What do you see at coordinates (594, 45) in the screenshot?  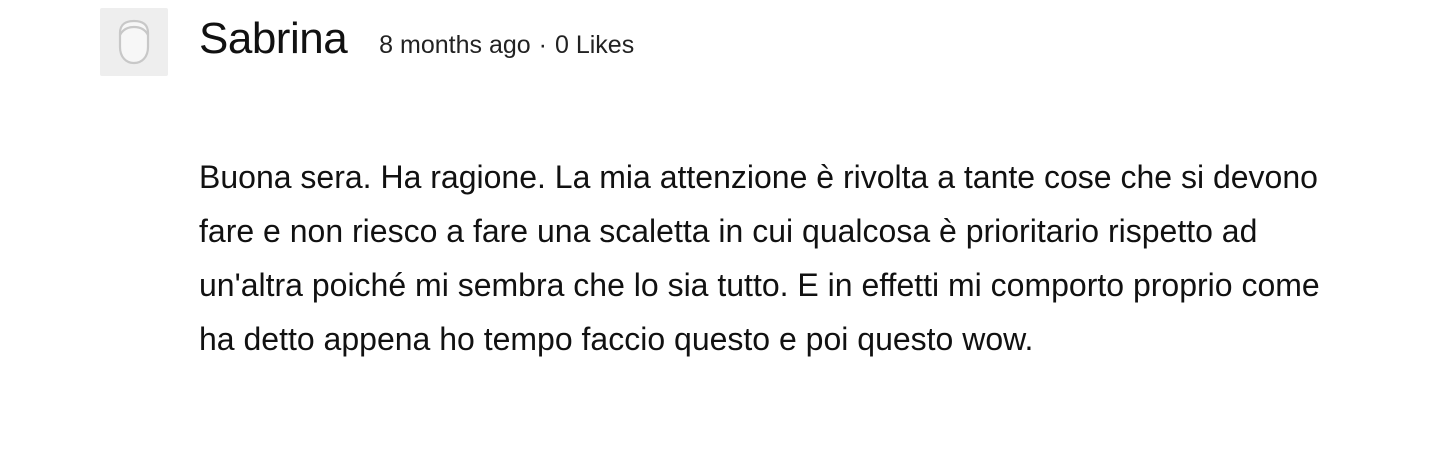 I see `likes-count: 0 Likes` at bounding box center [594, 45].